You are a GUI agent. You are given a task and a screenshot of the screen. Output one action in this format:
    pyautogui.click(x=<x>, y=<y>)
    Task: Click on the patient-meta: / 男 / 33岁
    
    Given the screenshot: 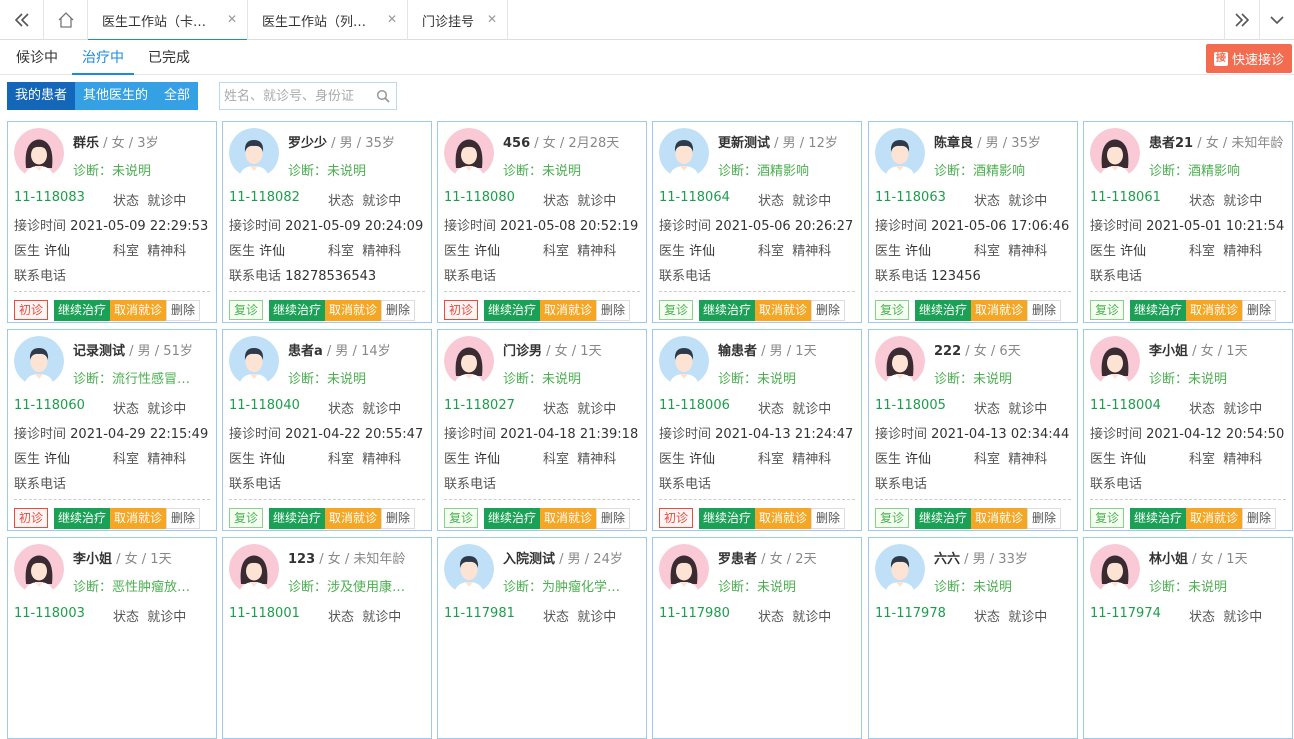 What is the action you would take?
    pyautogui.click(x=994, y=559)
    